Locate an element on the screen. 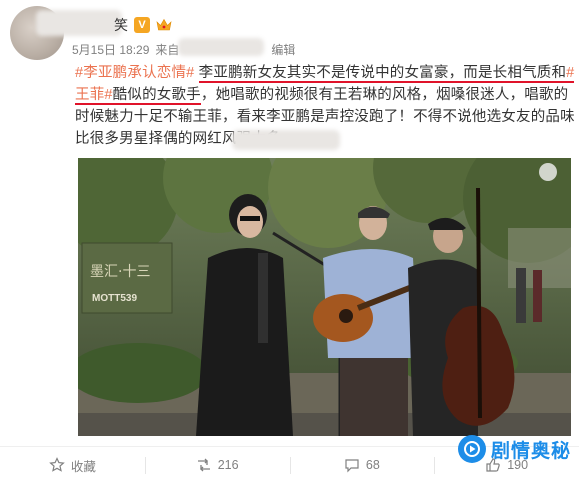 This screenshot has height=483, width=579. favorite-button: 收藏 is located at coordinates (72, 465).